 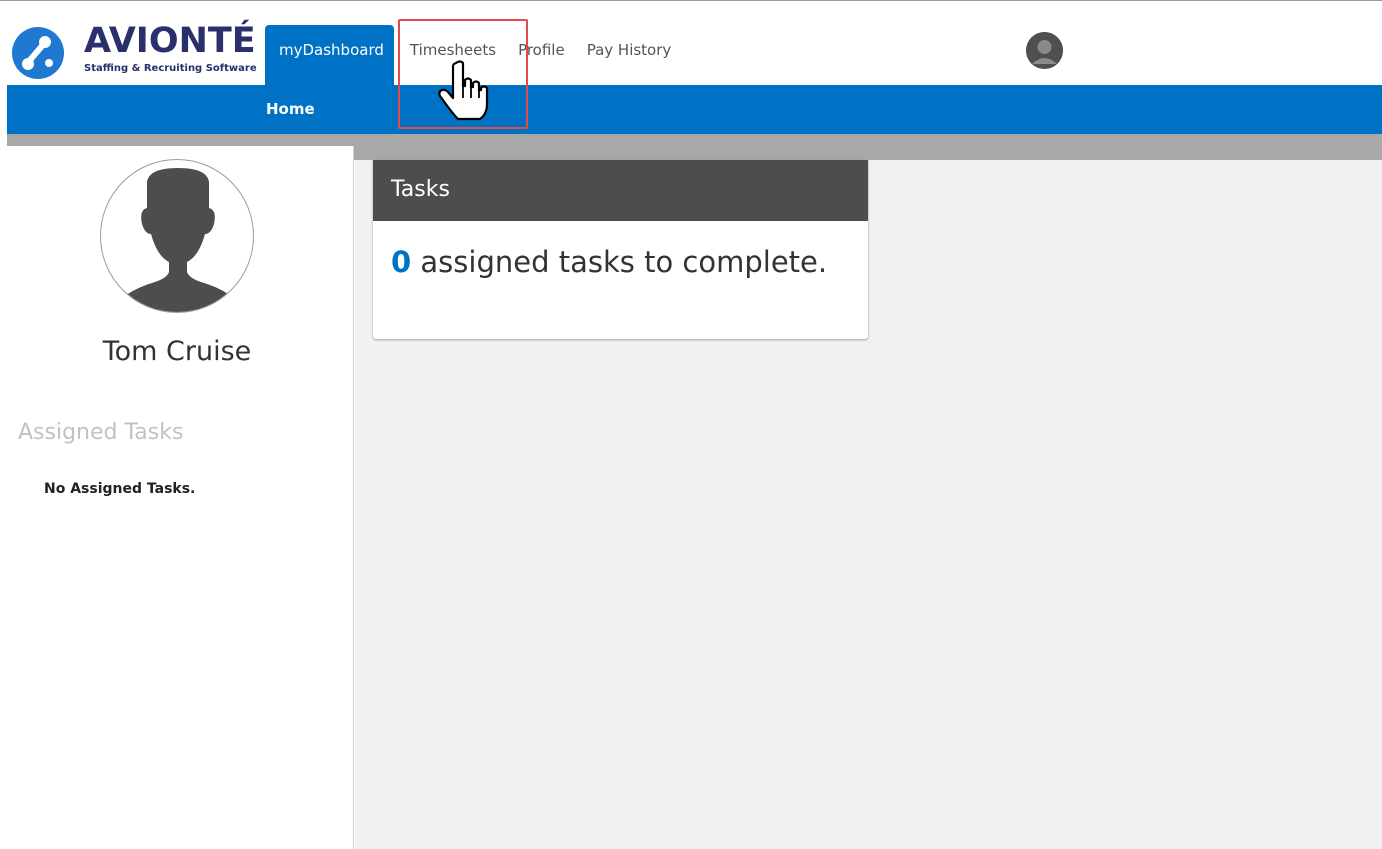 I want to click on avionte-logo: AVIONTÉ Staffing & Recruiting Software, so click(x=133, y=51).